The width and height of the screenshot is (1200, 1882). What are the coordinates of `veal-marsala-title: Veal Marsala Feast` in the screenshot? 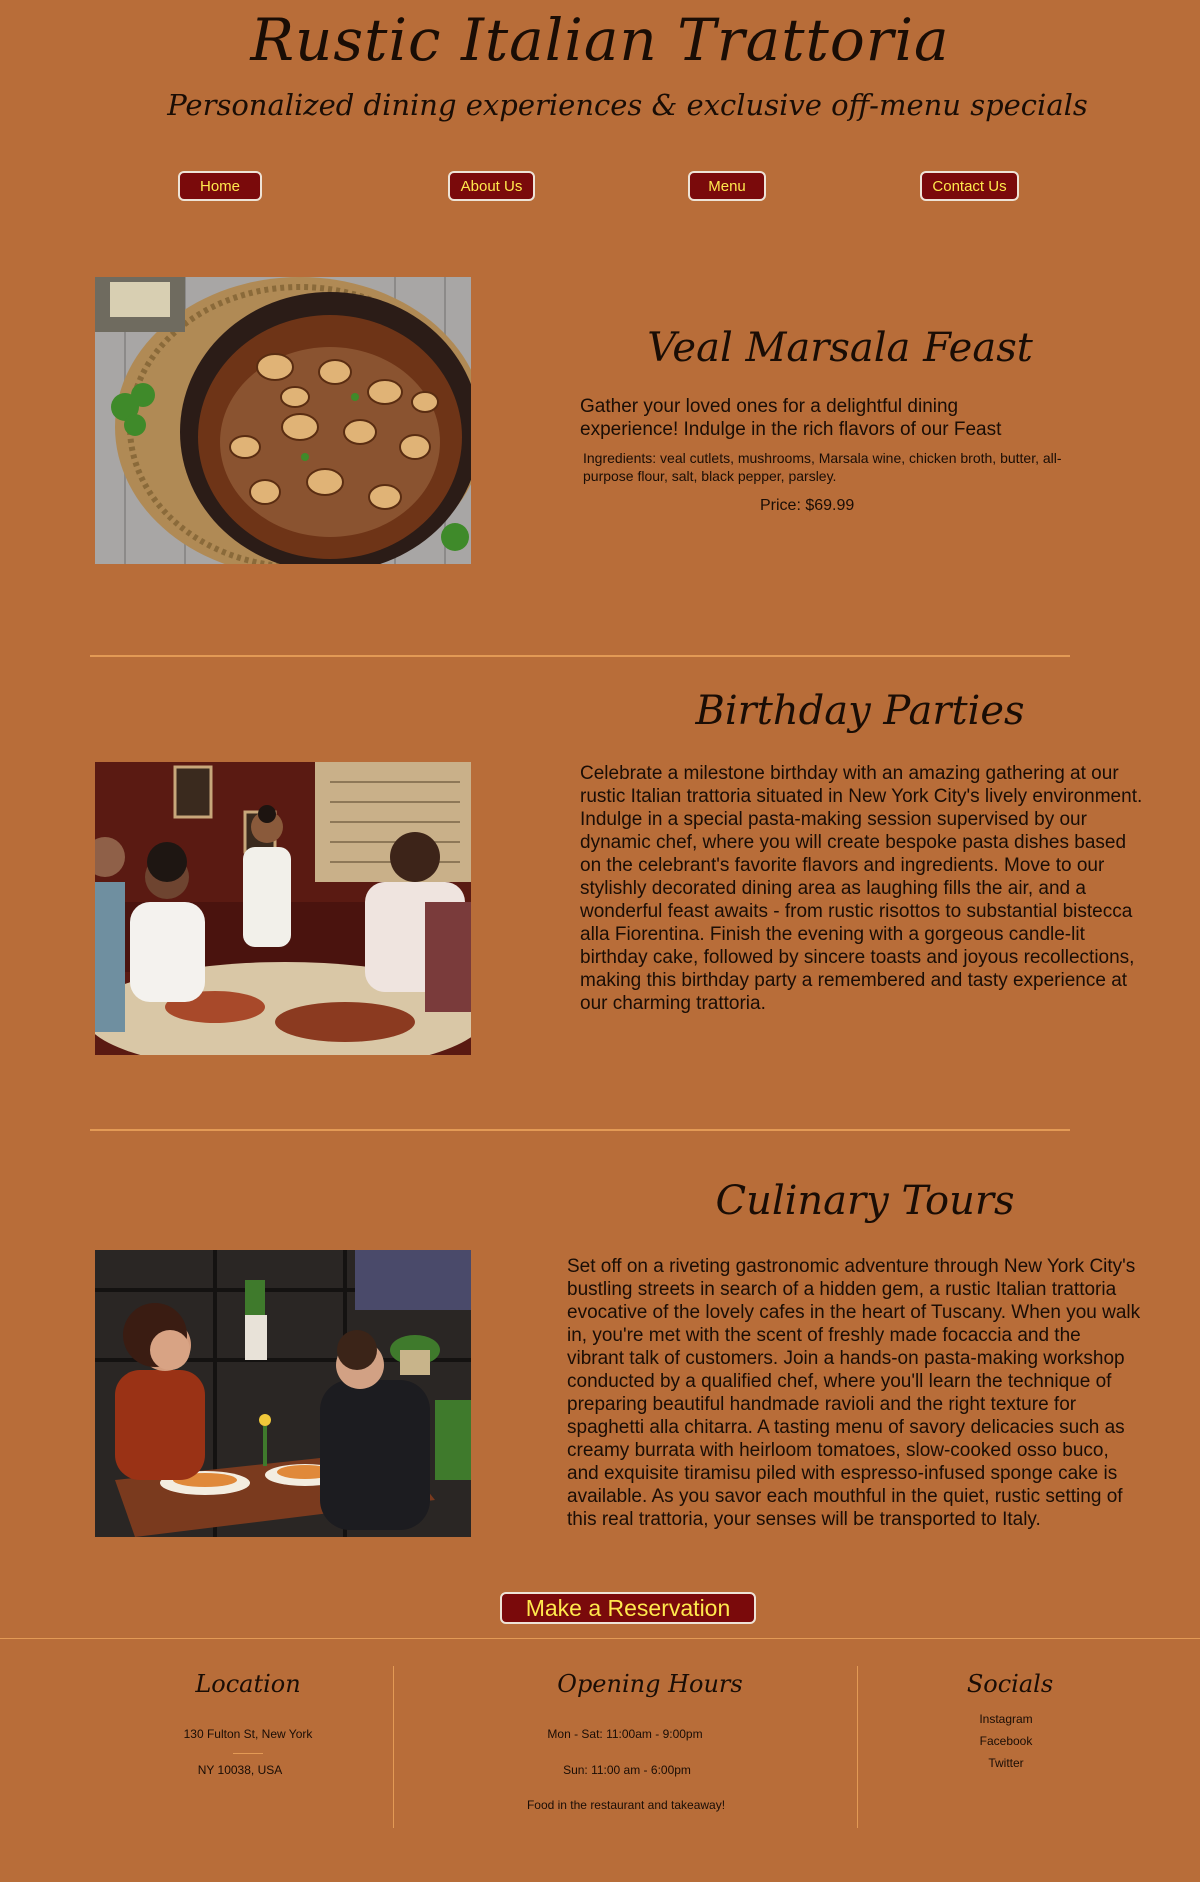 It's located at (840, 348).